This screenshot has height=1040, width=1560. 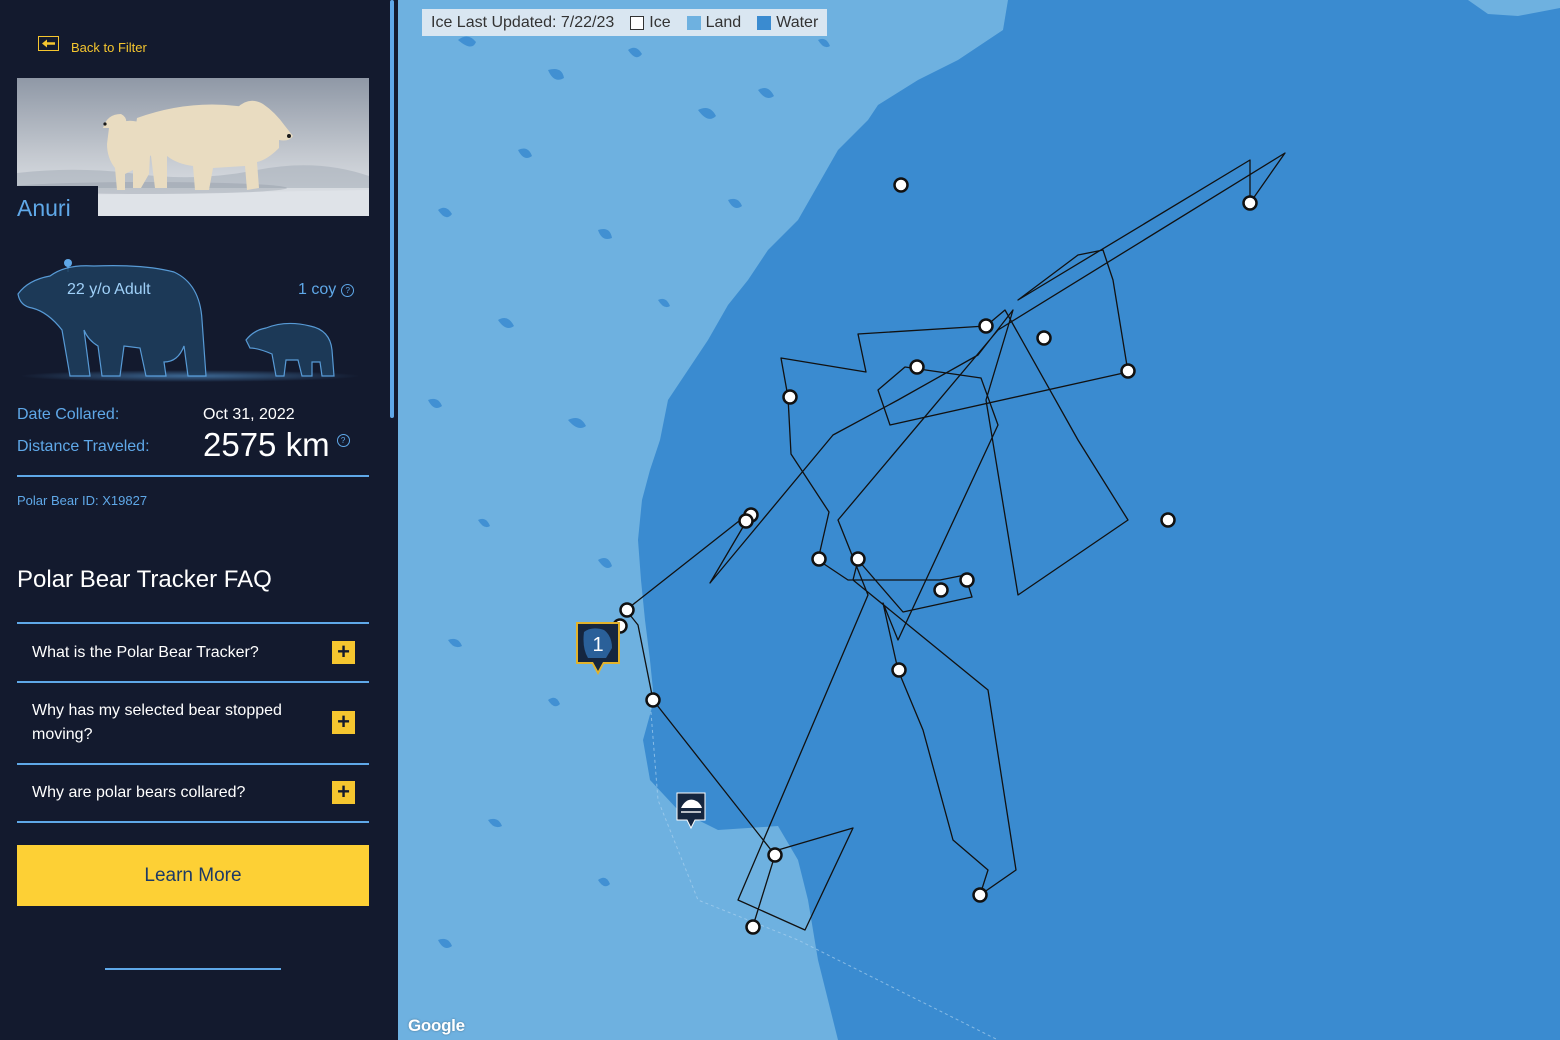 I want to click on back-to-filter-link: Back to Filter, so click(x=92, y=45).